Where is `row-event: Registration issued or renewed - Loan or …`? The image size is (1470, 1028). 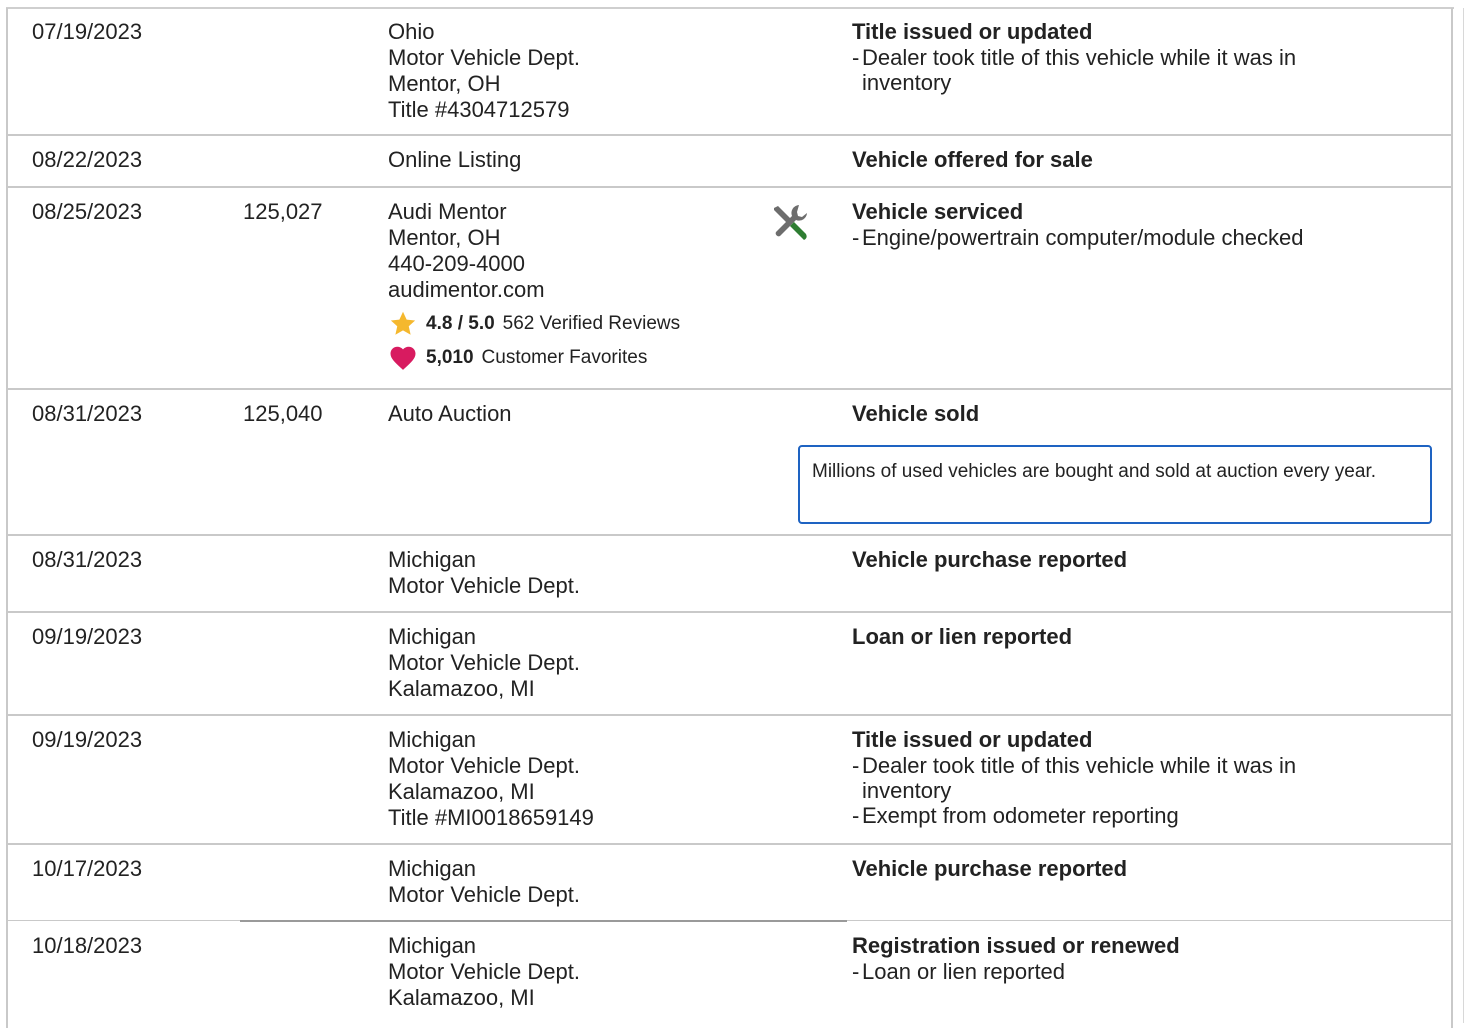 row-event: Registration issued or renewed - Loan or … is located at coordinates (1147, 958).